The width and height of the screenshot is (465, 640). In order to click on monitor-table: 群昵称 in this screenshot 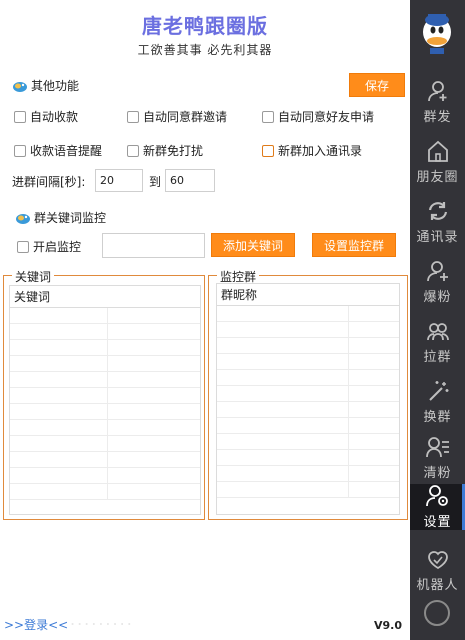, I will do `click(308, 399)`.